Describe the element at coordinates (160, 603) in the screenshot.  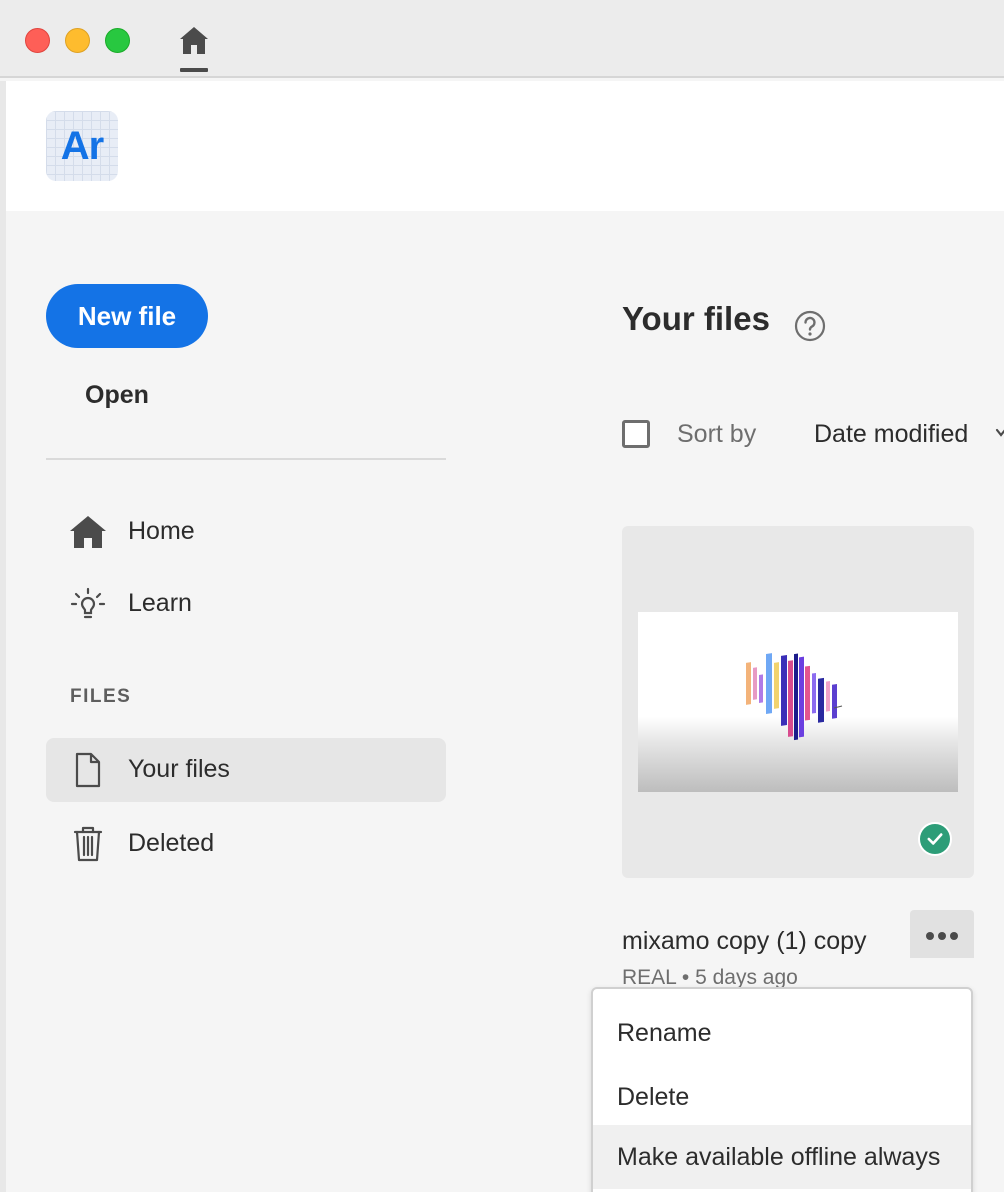
I see `sidebar-item-label: Learn` at that location.